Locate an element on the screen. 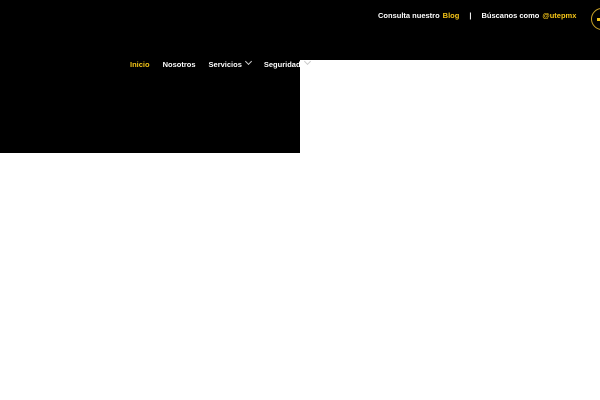 The image size is (600, 400). nav-item-label: Inicio is located at coordinates (140, 64).